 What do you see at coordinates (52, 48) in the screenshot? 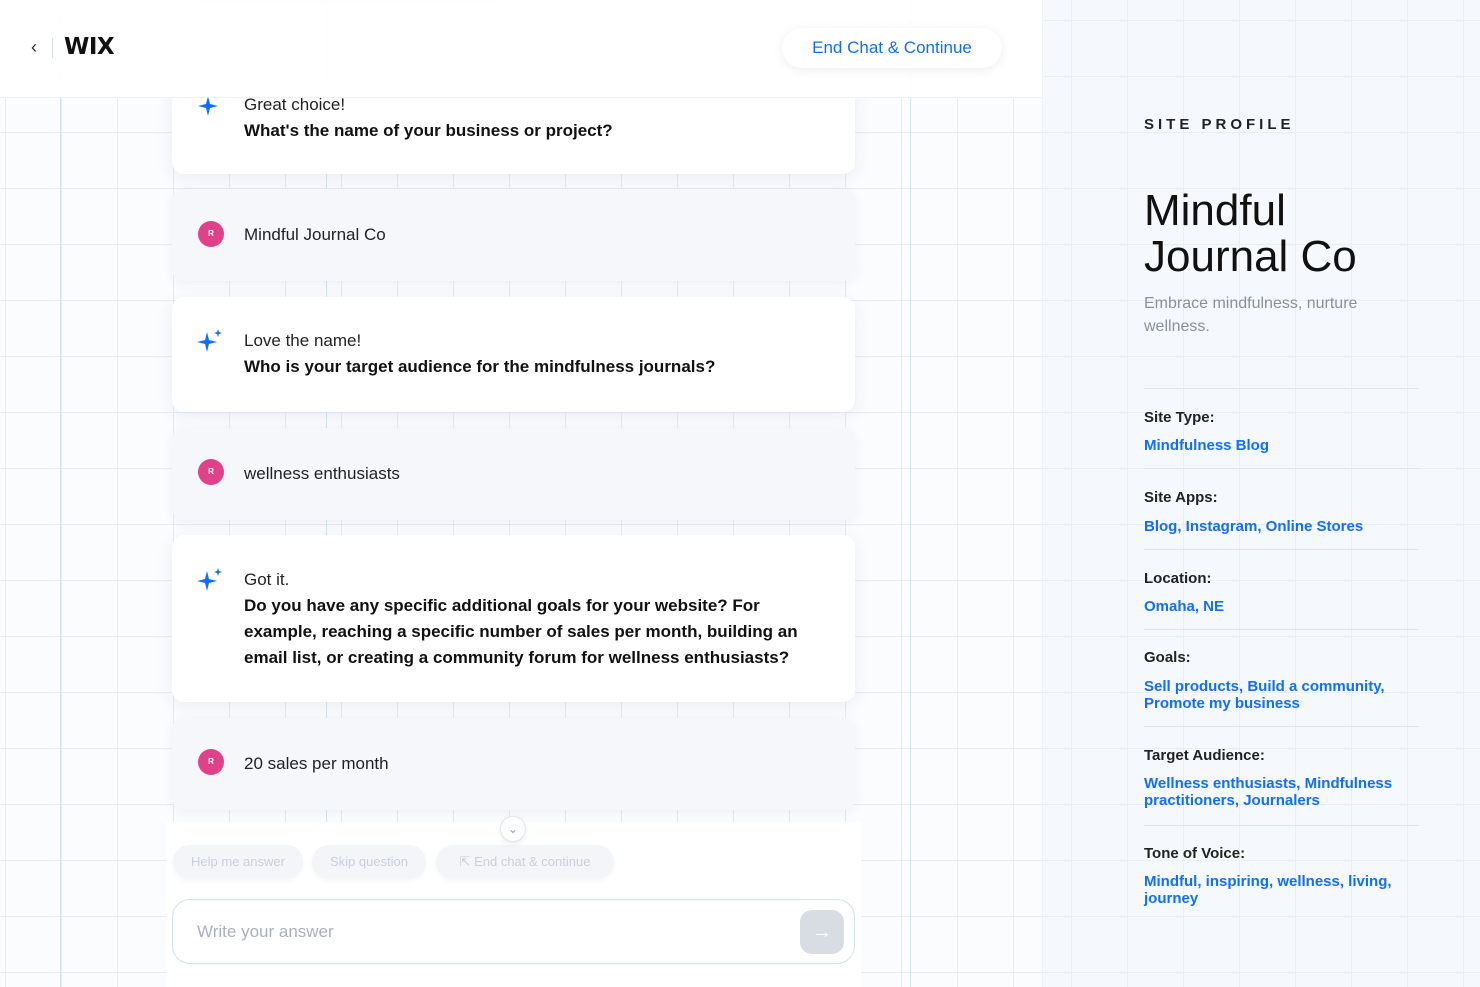
I see `divider` at bounding box center [52, 48].